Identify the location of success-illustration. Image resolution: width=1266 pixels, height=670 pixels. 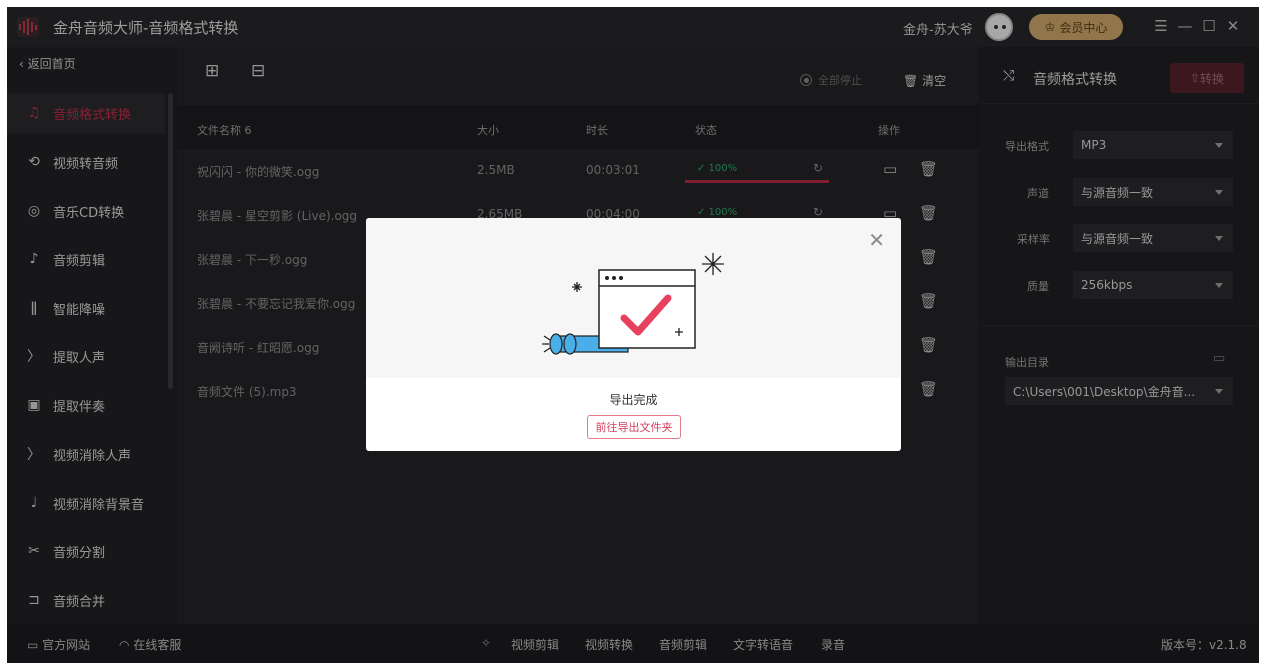
(633, 304).